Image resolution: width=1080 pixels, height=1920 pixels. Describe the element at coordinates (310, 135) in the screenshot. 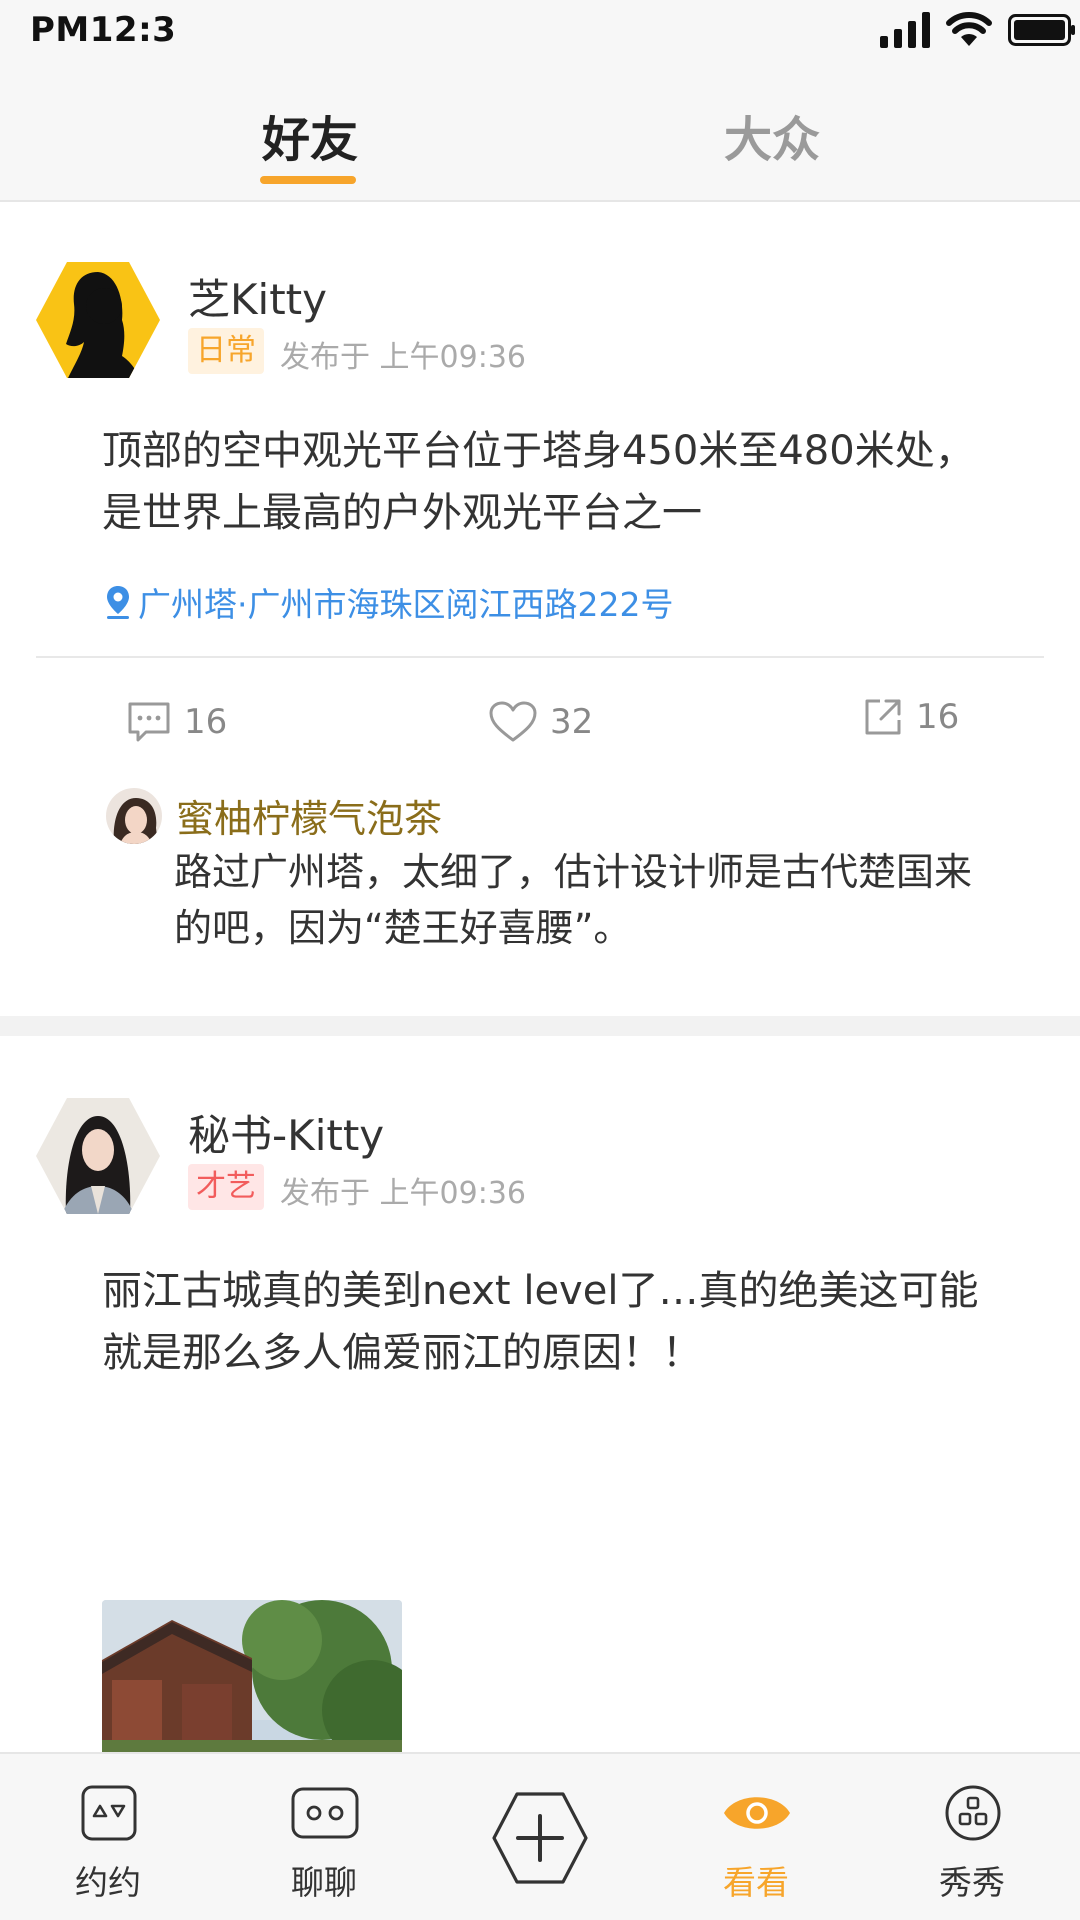

I see `tab-friends: 好友` at that location.